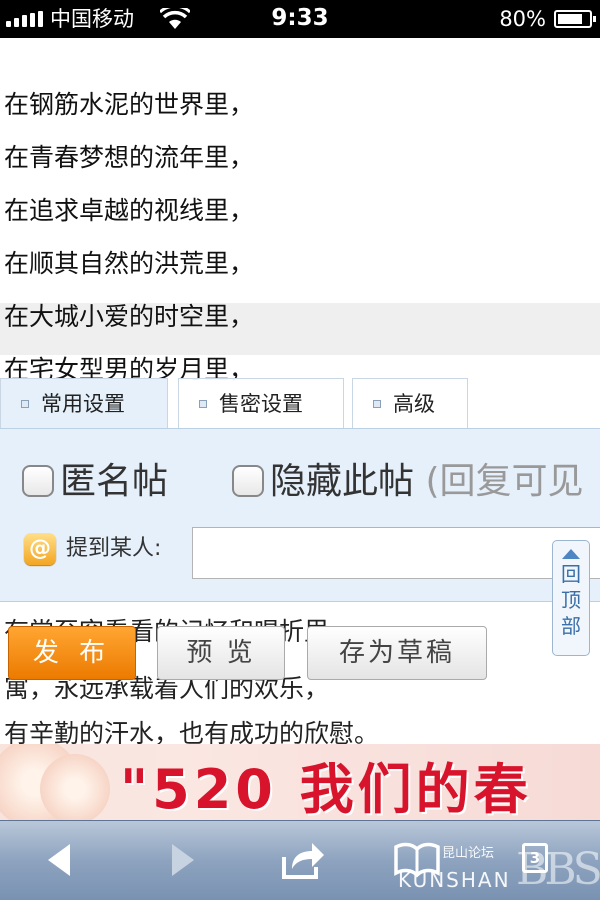  I want to click on save-draft-button: 存为草稿, so click(397, 653).